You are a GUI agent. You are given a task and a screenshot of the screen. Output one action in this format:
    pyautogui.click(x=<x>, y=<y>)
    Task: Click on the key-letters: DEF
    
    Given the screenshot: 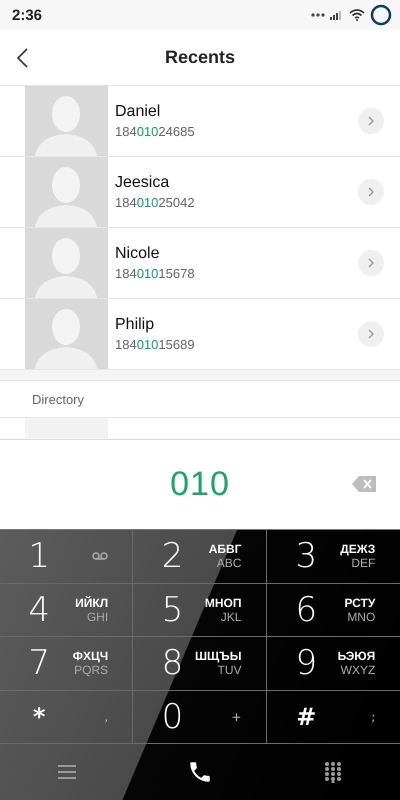 What is the action you would take?
    pyautogui.click(x=363, y=563)
    